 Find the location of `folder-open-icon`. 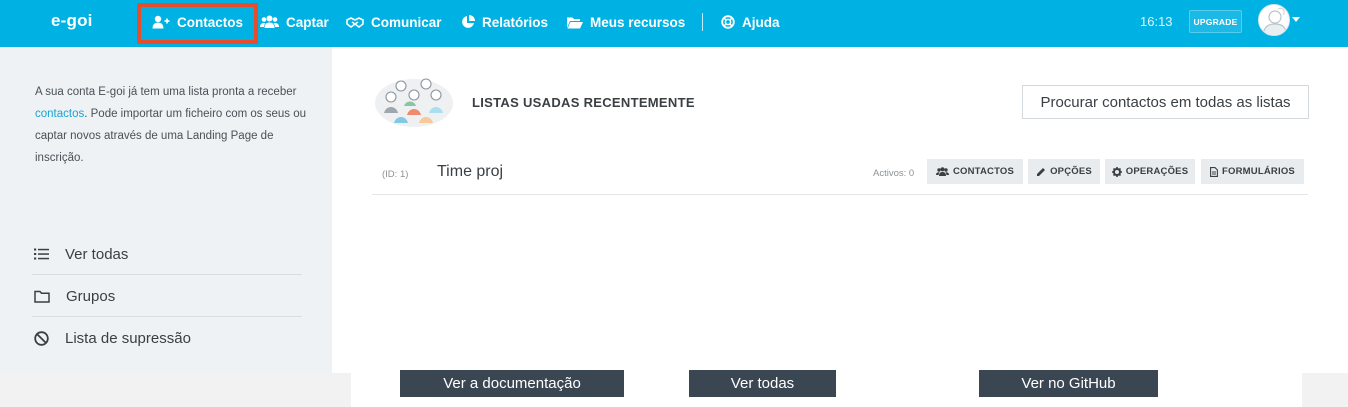

folder-open-icon is located at coordinates (575, 22).